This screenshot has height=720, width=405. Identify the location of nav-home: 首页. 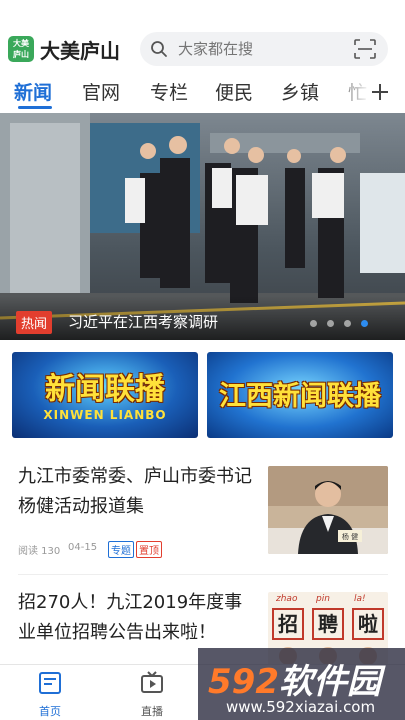
(50, 692).